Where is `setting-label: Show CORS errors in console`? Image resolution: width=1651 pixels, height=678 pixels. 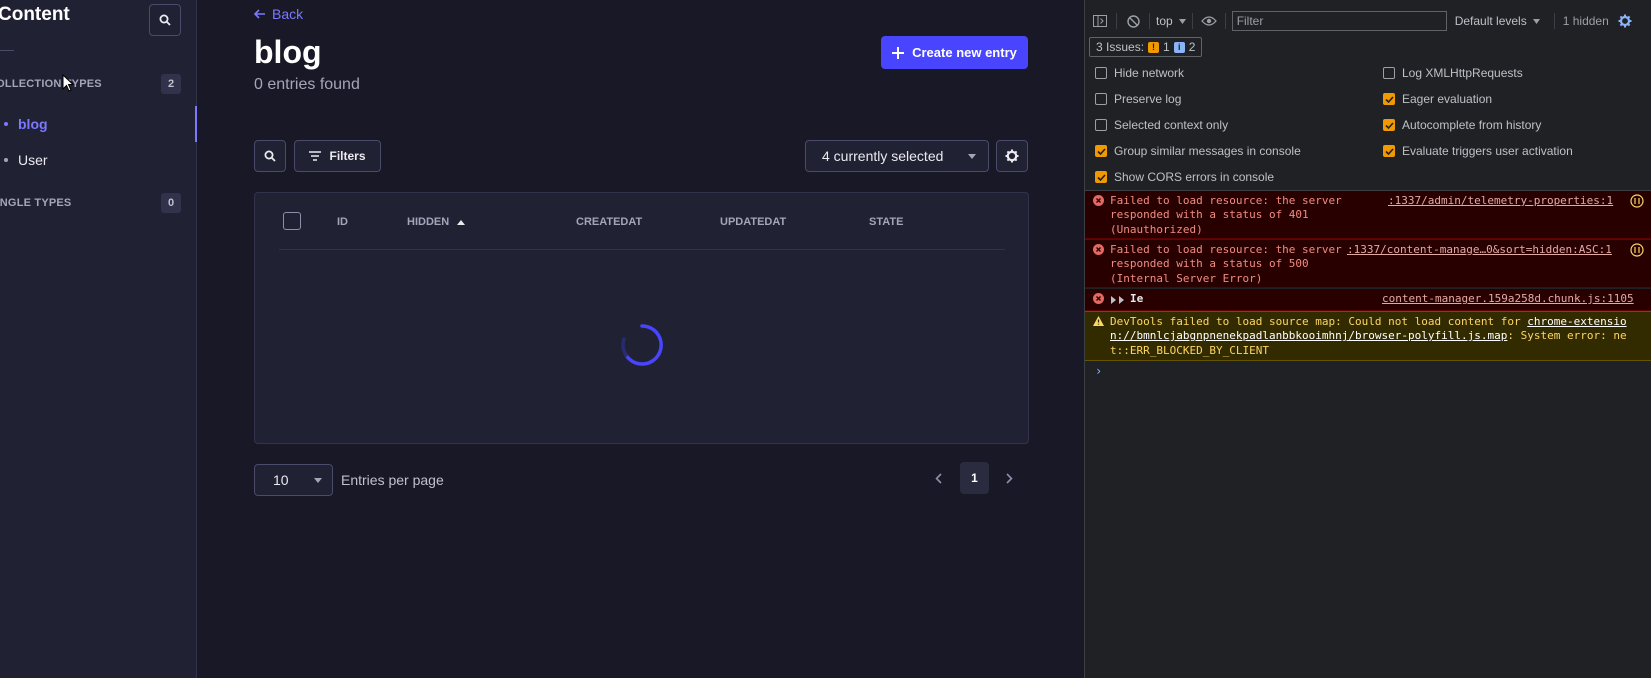
setting-label: Show CORS errors in console is located at coordinates (1194, 177).